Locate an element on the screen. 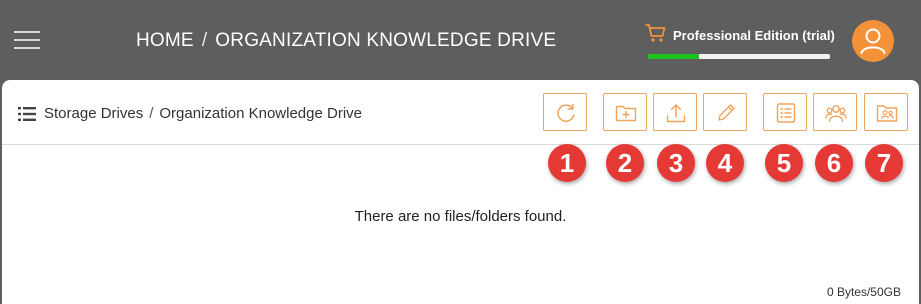 This screenshot has width=921, height=304. edition-status: Professional Edition (trial) is located at coordinates (740, 42).